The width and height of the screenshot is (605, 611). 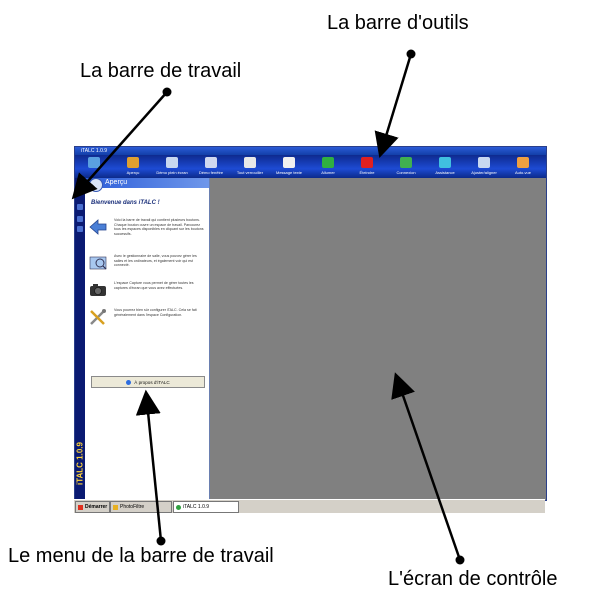 What do you see at coordinates (121, 143) in the screenshot?
I see `arrow-taskbar` at bounding box center [121, 143].